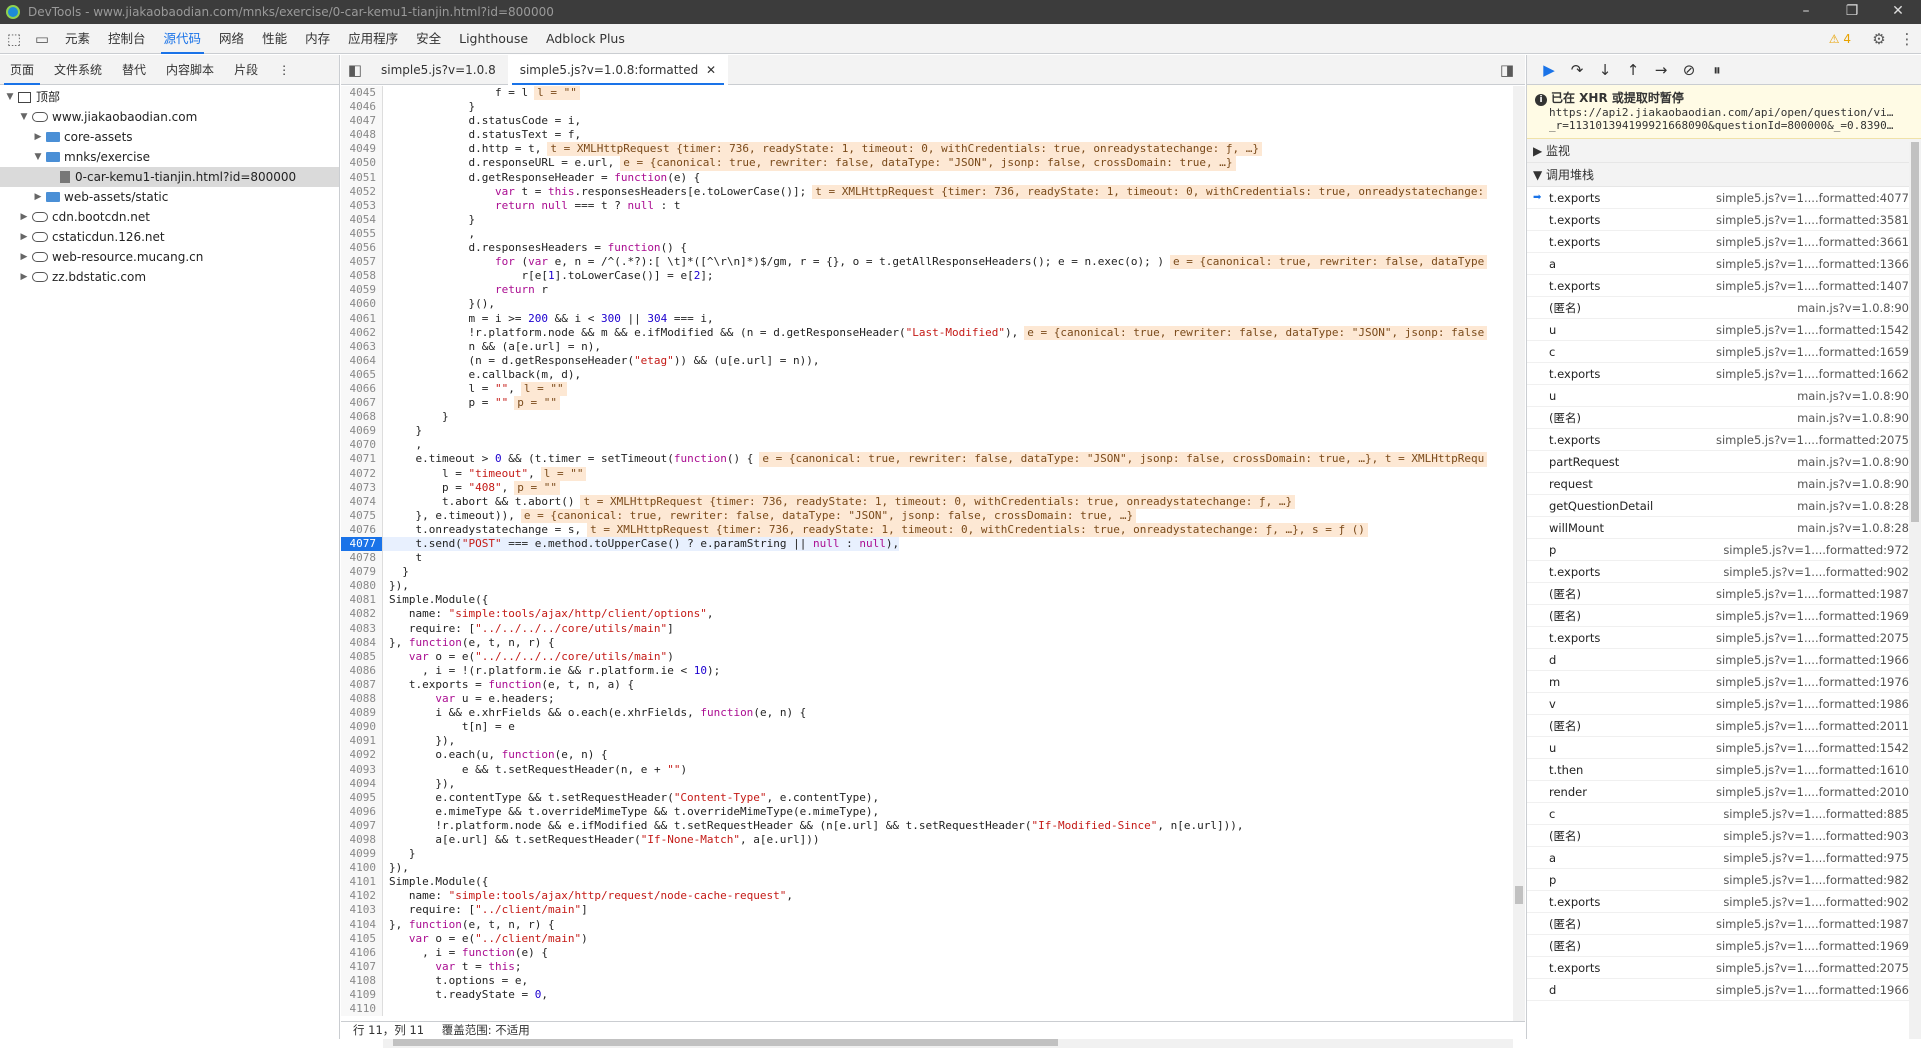 The width and height of the screenshot is (1921, 1048). Describe the element at coordinates (1806, 219) in the screenshot. I see `frame-location: simple5.js?v=1....formatted:3581` at that location.